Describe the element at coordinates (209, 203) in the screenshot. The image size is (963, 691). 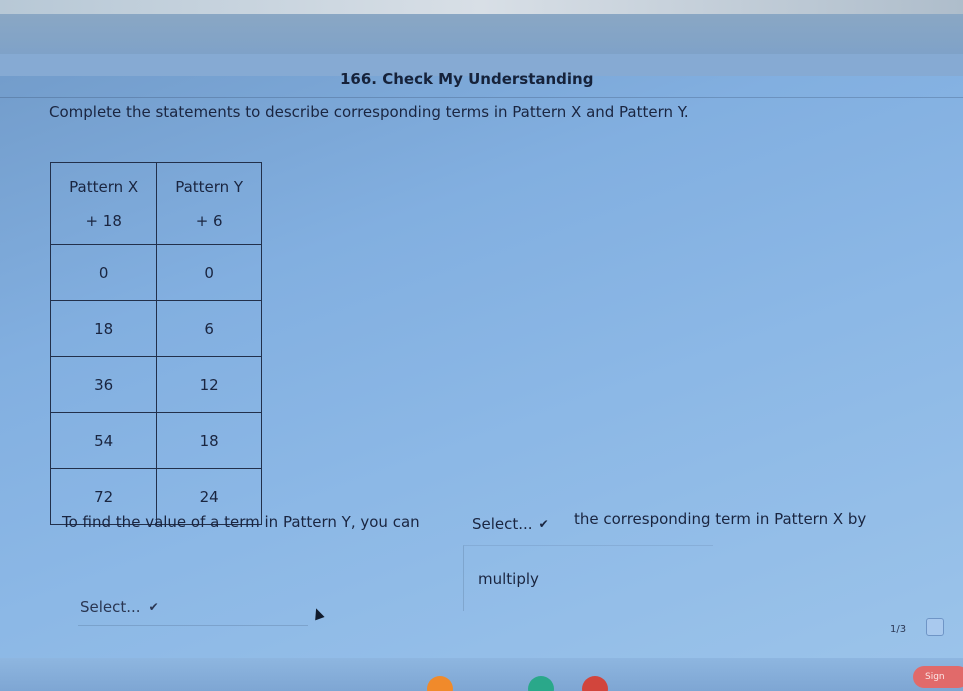
I see `header-pattern-y: Pattern Y + 6` at that location.